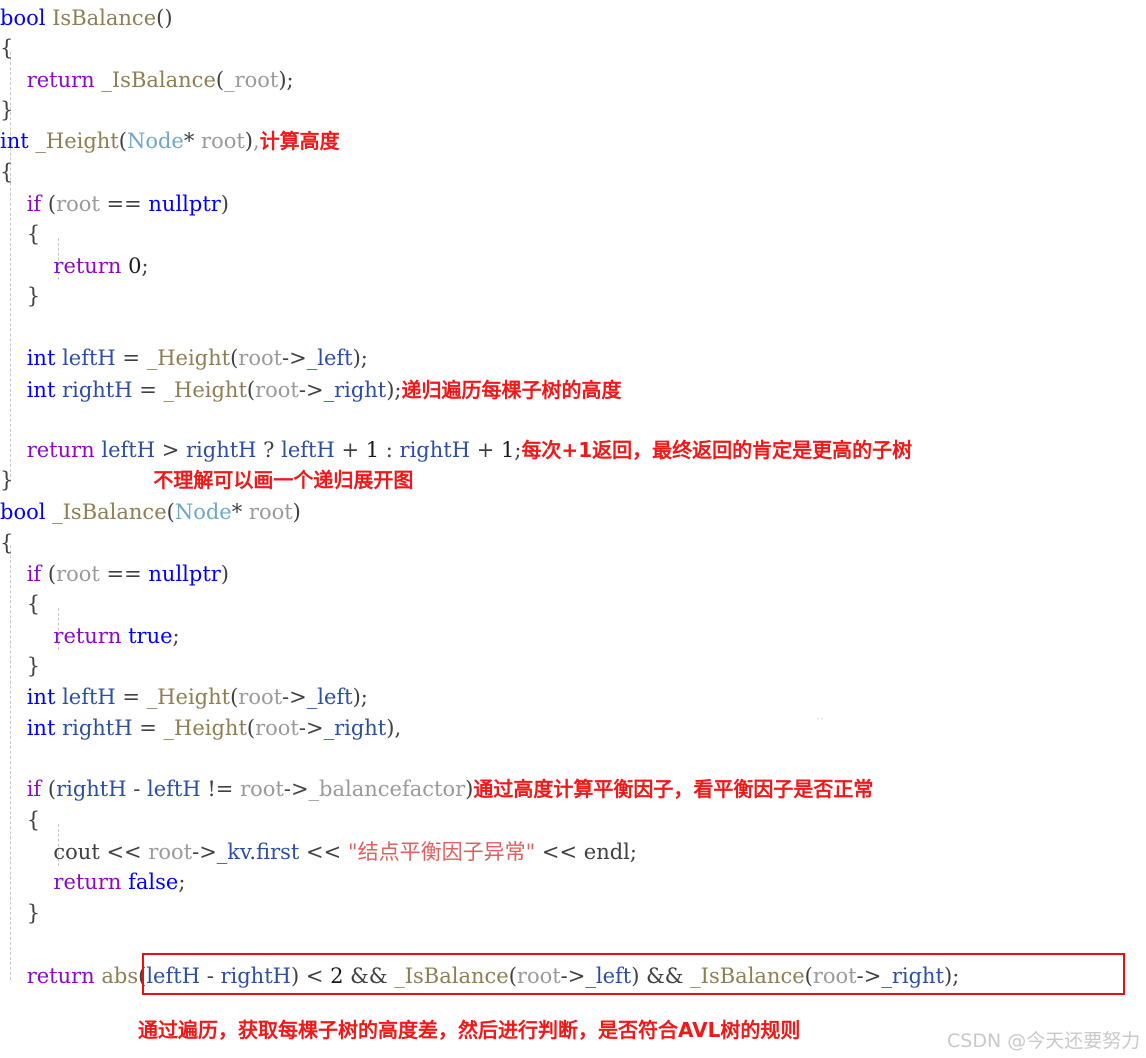 The width and height of the screenshot is (1146, 1058). What do you see at coordinates (34, 204) in the screenshot?
I see `code-token: if` at bounding box center [34, 204].